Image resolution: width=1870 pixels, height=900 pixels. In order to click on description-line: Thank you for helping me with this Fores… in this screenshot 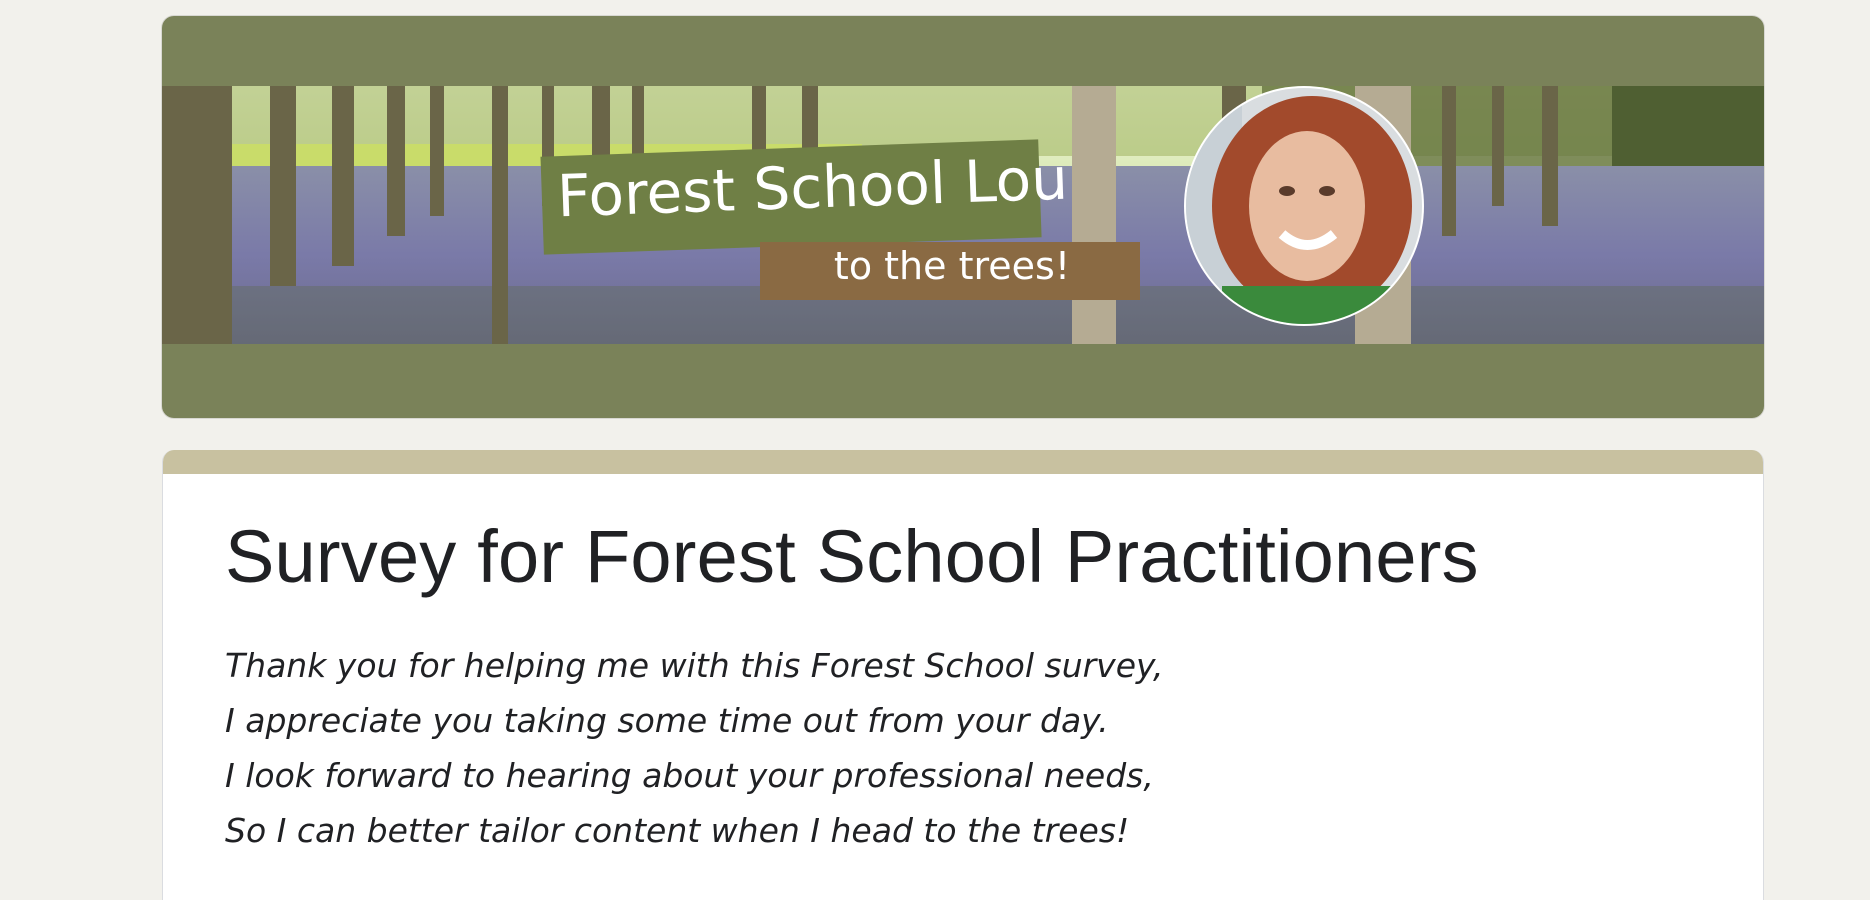, I will do `click(694, 665)`.